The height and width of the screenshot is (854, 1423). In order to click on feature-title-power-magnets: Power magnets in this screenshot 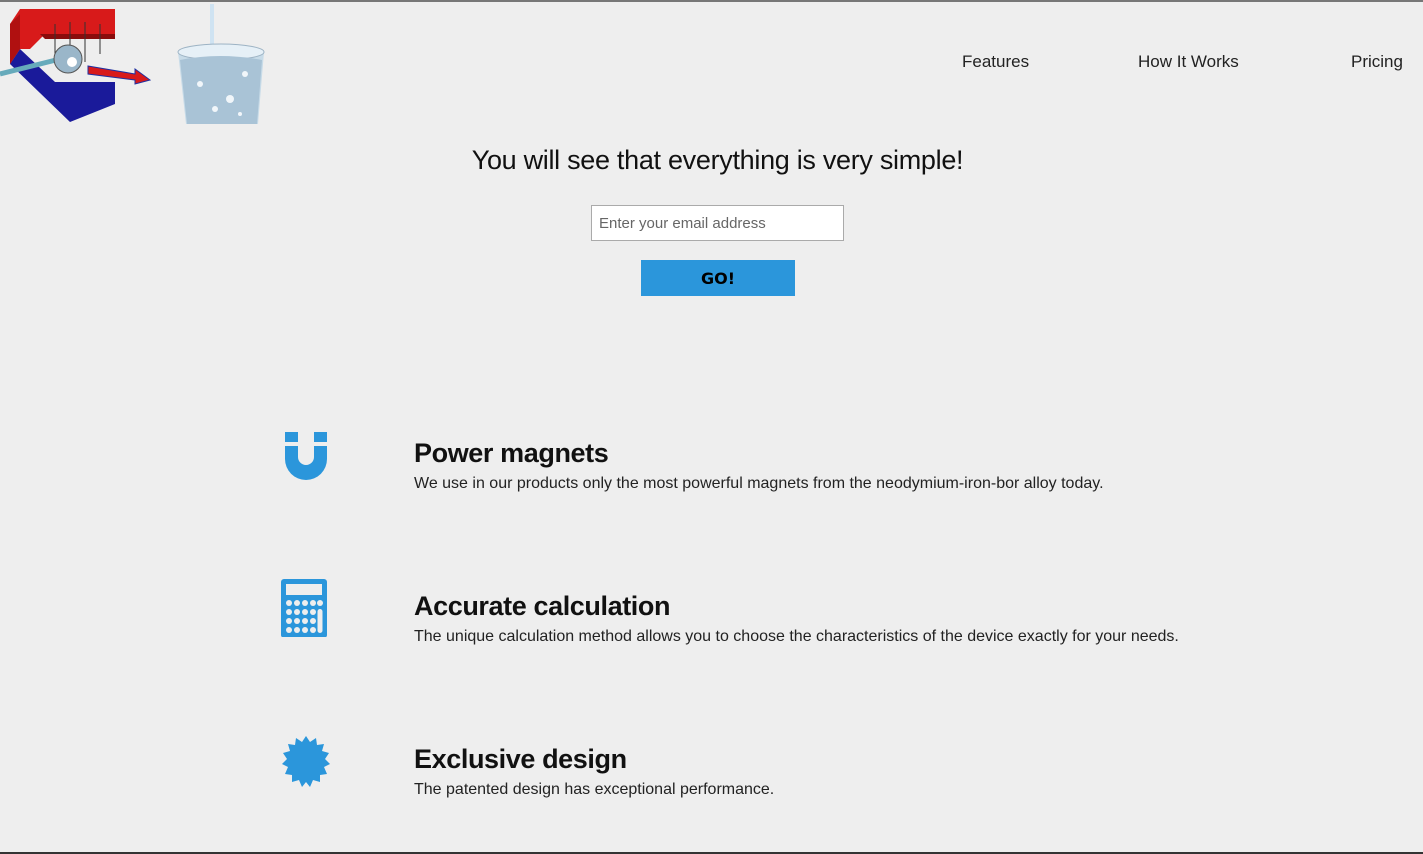, I will do `click(511, 453)`.